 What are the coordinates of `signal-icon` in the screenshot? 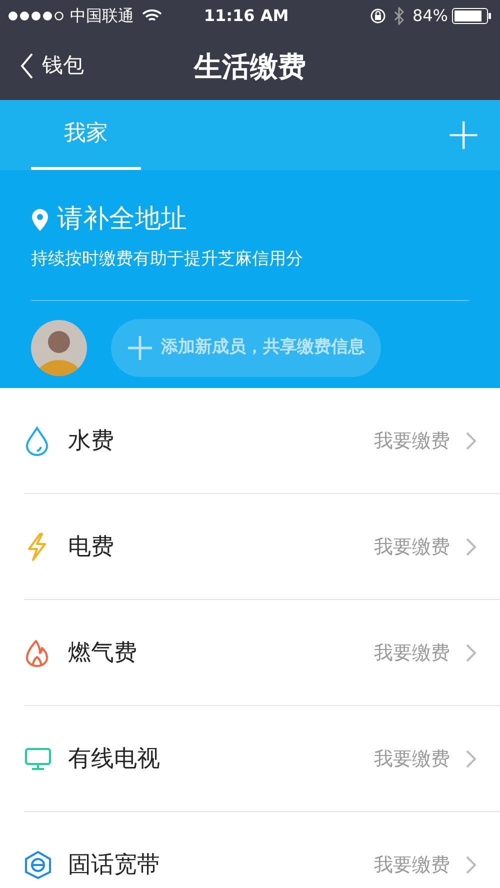 It's located at (37, 16).